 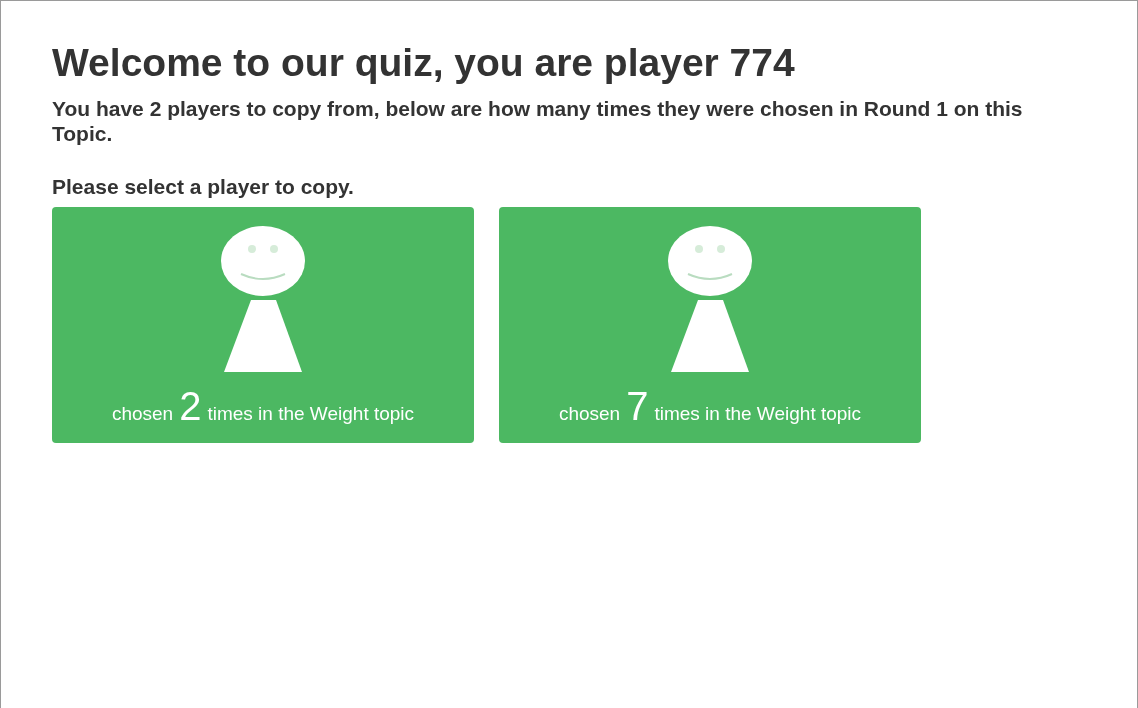 I want to click on player-card: chosen 7 times in the Weight topic, so click(x=710, y=324).